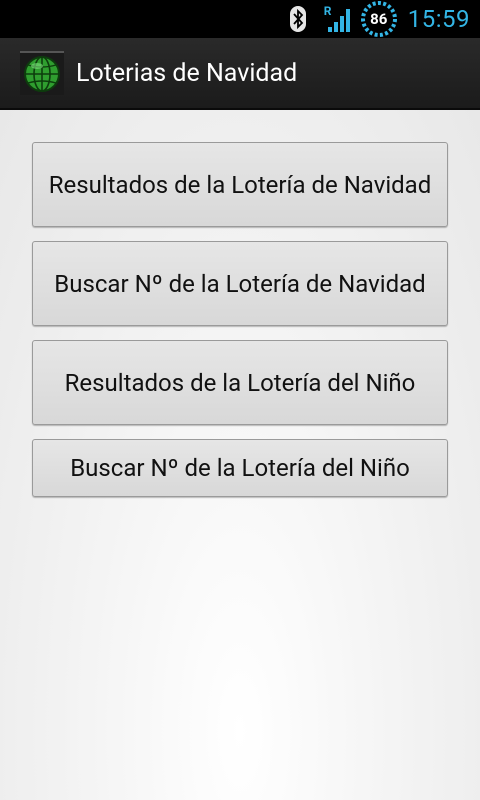  Describe the element at coordinates (438, 19) in the screenshot. I see `status-clock: 15:59` at that location.